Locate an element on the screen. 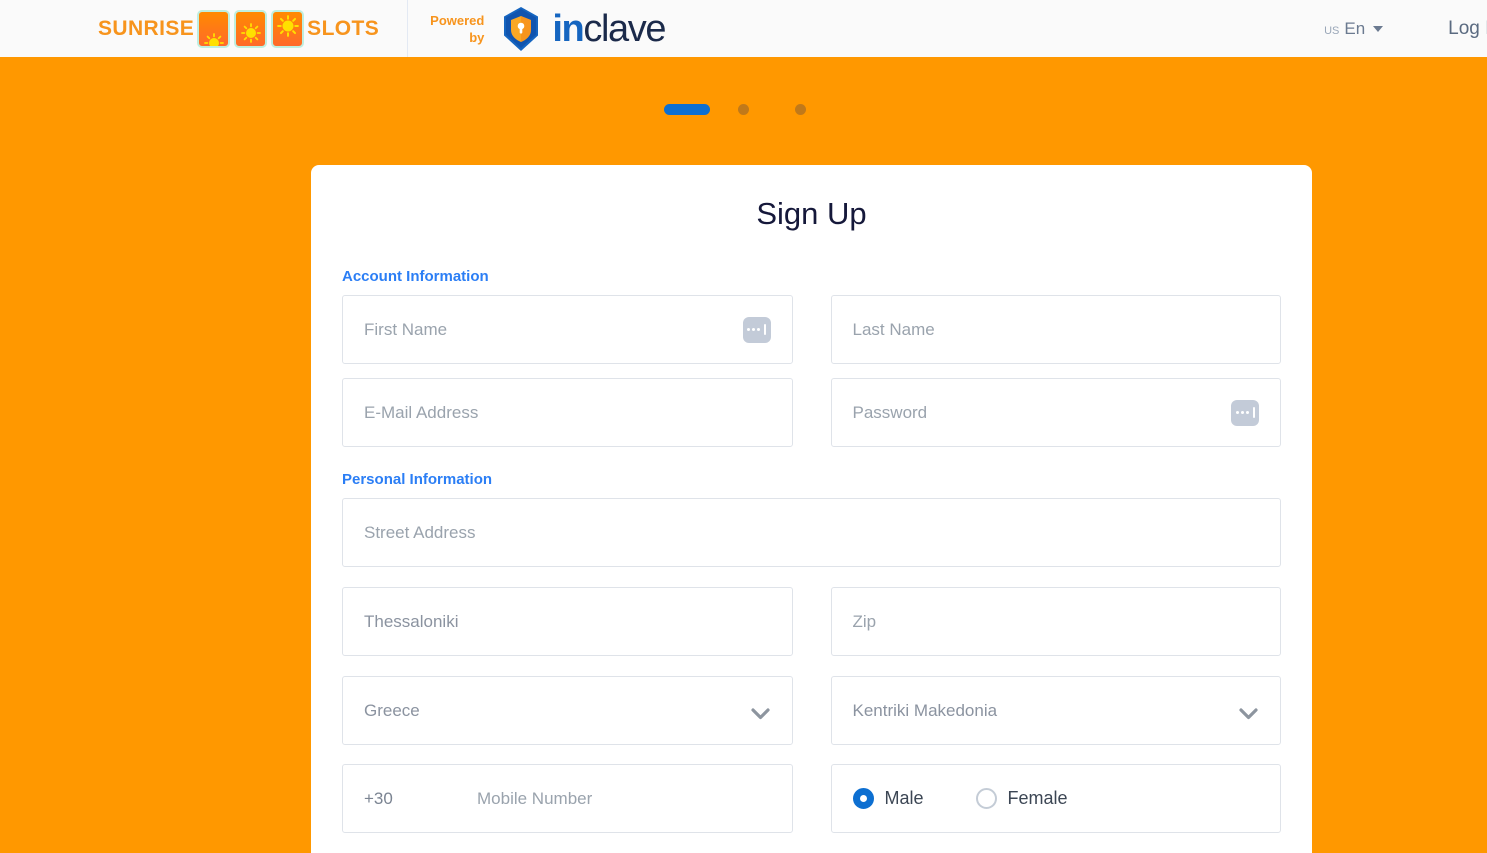 The width and height of the screenshot is (1487, 853). password-input: Password is located at coordinates (1055, 412).